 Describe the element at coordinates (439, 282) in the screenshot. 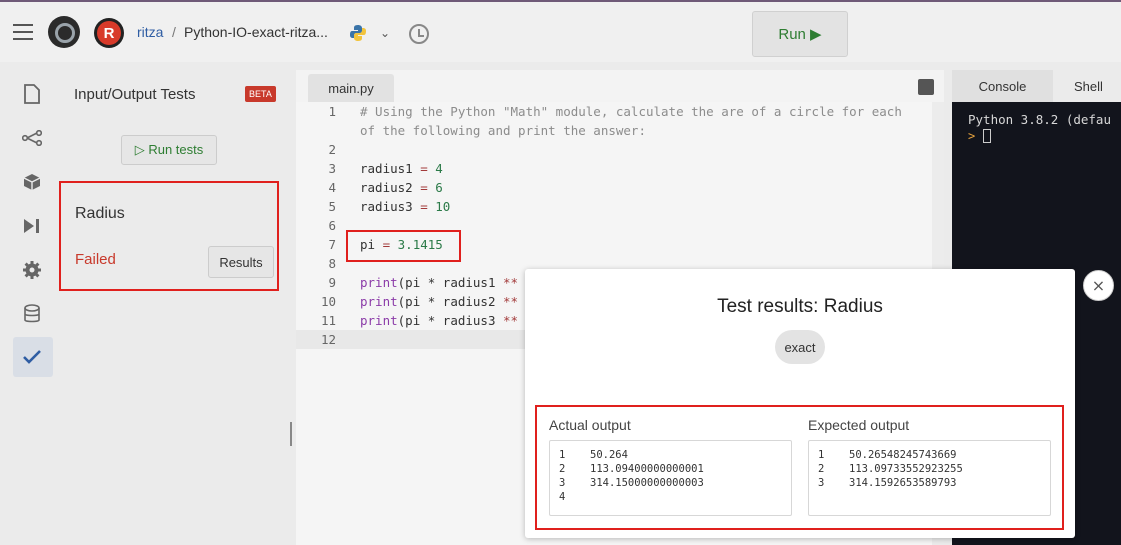

I see `code-line: print(pi * radius1 **` at that location.